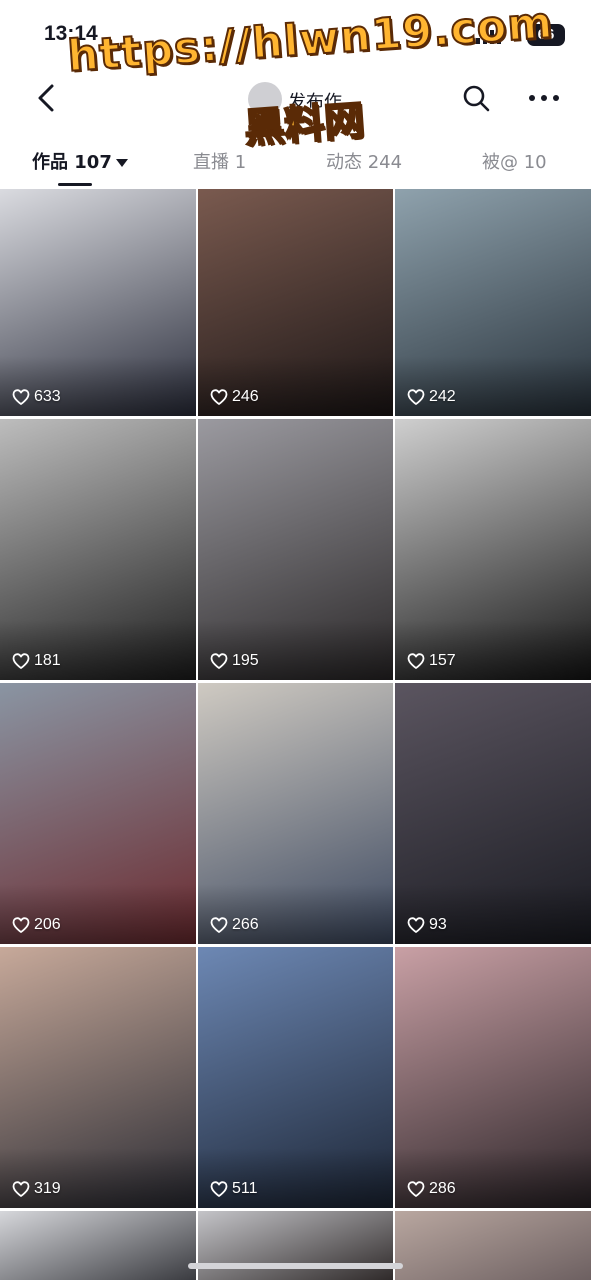 The height and width of the screenshot is (1280, 591). What do you see at coordinates (493, 549) in the screenshot?
I see `post-thumbnail: 157` at bounding box center [493, 549].